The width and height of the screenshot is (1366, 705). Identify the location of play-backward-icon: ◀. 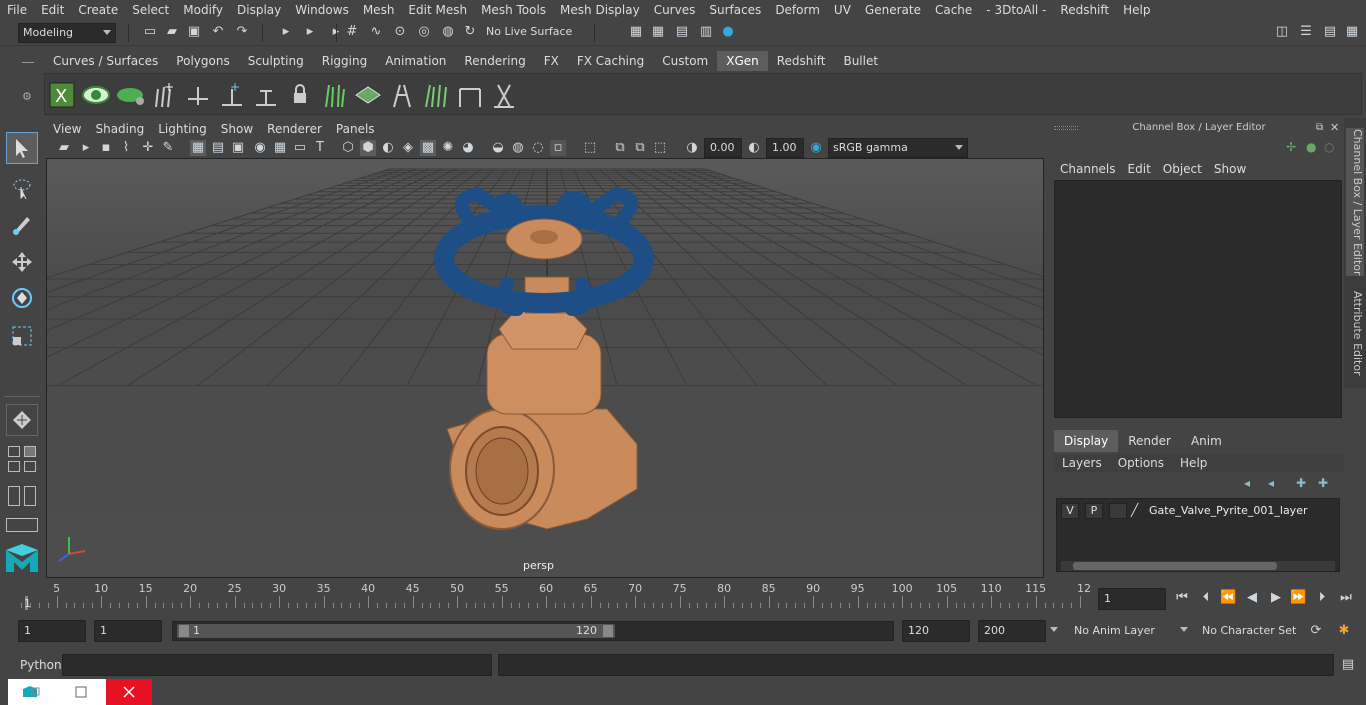
(1252, 598).